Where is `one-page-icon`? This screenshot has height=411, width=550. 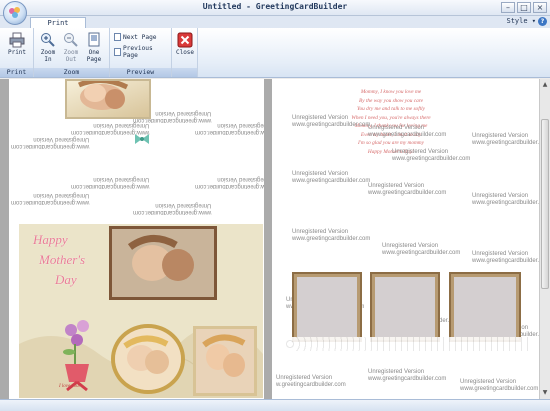
one-page-icon is located at coordinates (94, 40).